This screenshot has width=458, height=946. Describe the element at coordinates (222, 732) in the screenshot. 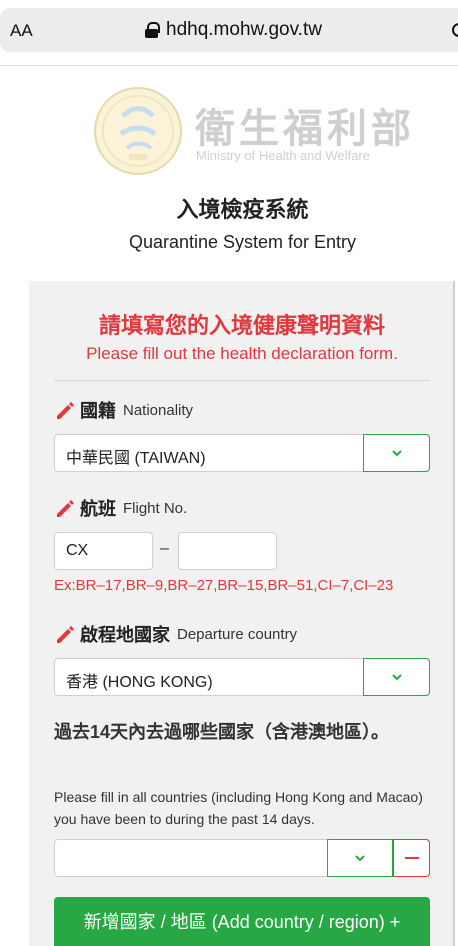

I see `visited-question-zh: 過去14天內去過哪些國家（含港澳地區）。` at that location.